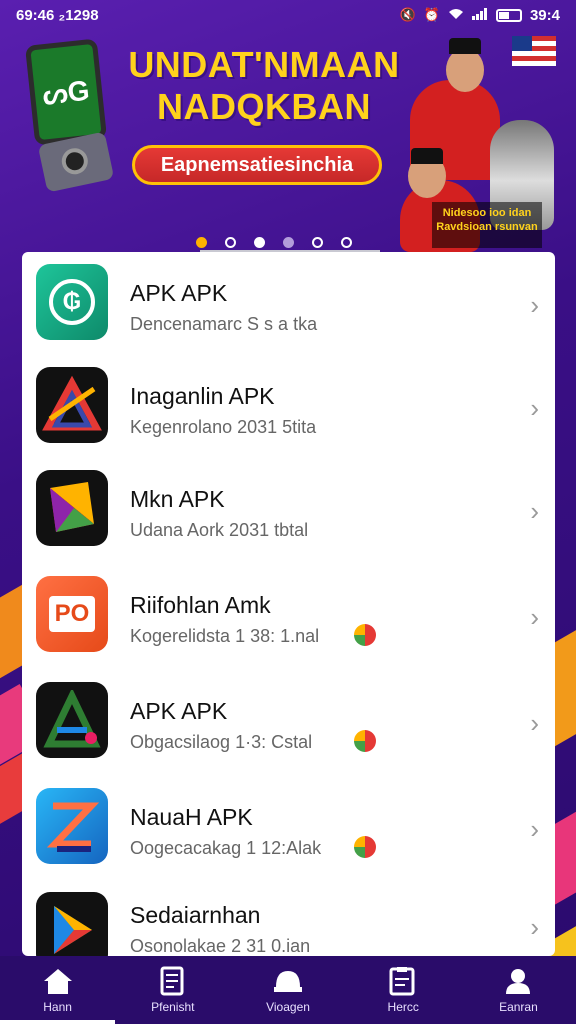 This screenshot has width=576, height=1024. I want to click on document-icon, so click(173, 981).